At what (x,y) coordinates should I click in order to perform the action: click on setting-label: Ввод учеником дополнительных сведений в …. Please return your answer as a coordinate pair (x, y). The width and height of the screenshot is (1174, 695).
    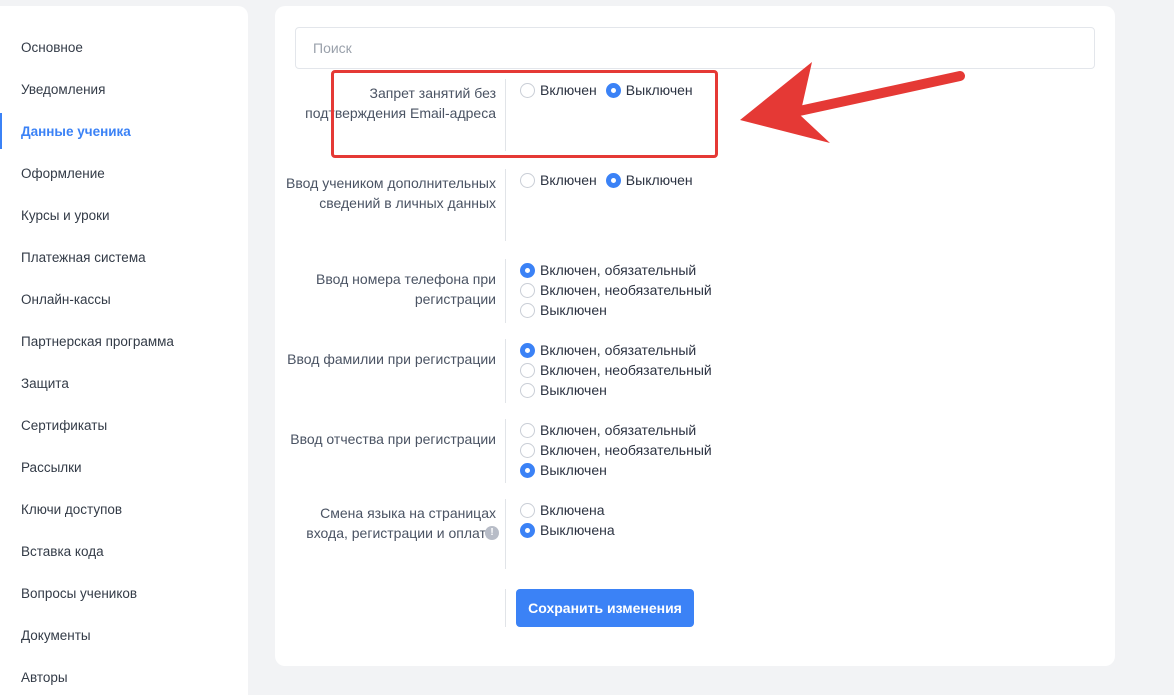
    Looking at the image, I should click on (391, 193).